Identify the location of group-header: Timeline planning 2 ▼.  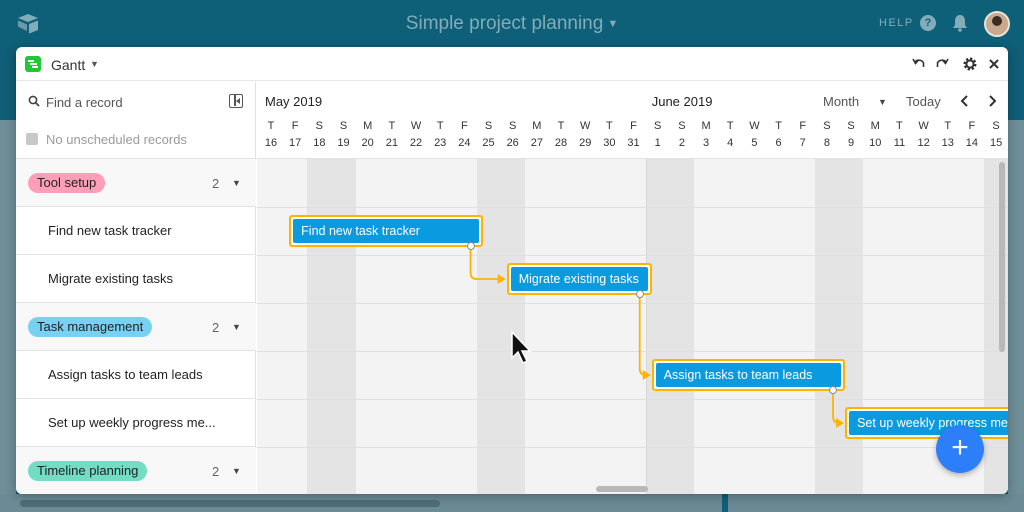
(136, 470).